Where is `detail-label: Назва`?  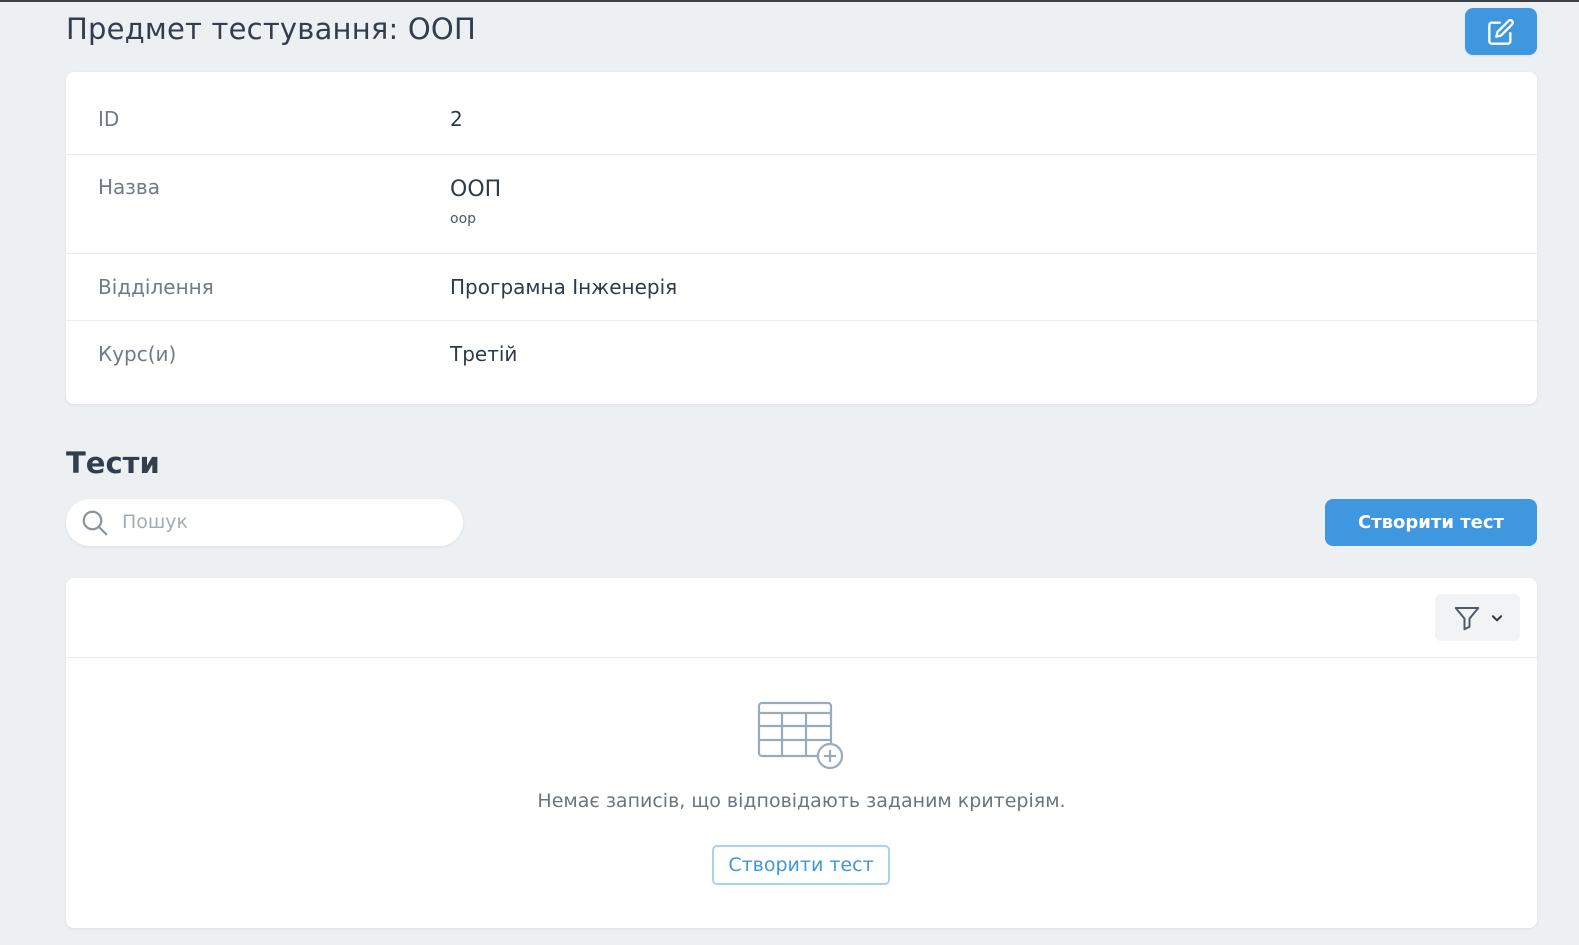
detail-label: Назва is located at coordinates (129, 187).